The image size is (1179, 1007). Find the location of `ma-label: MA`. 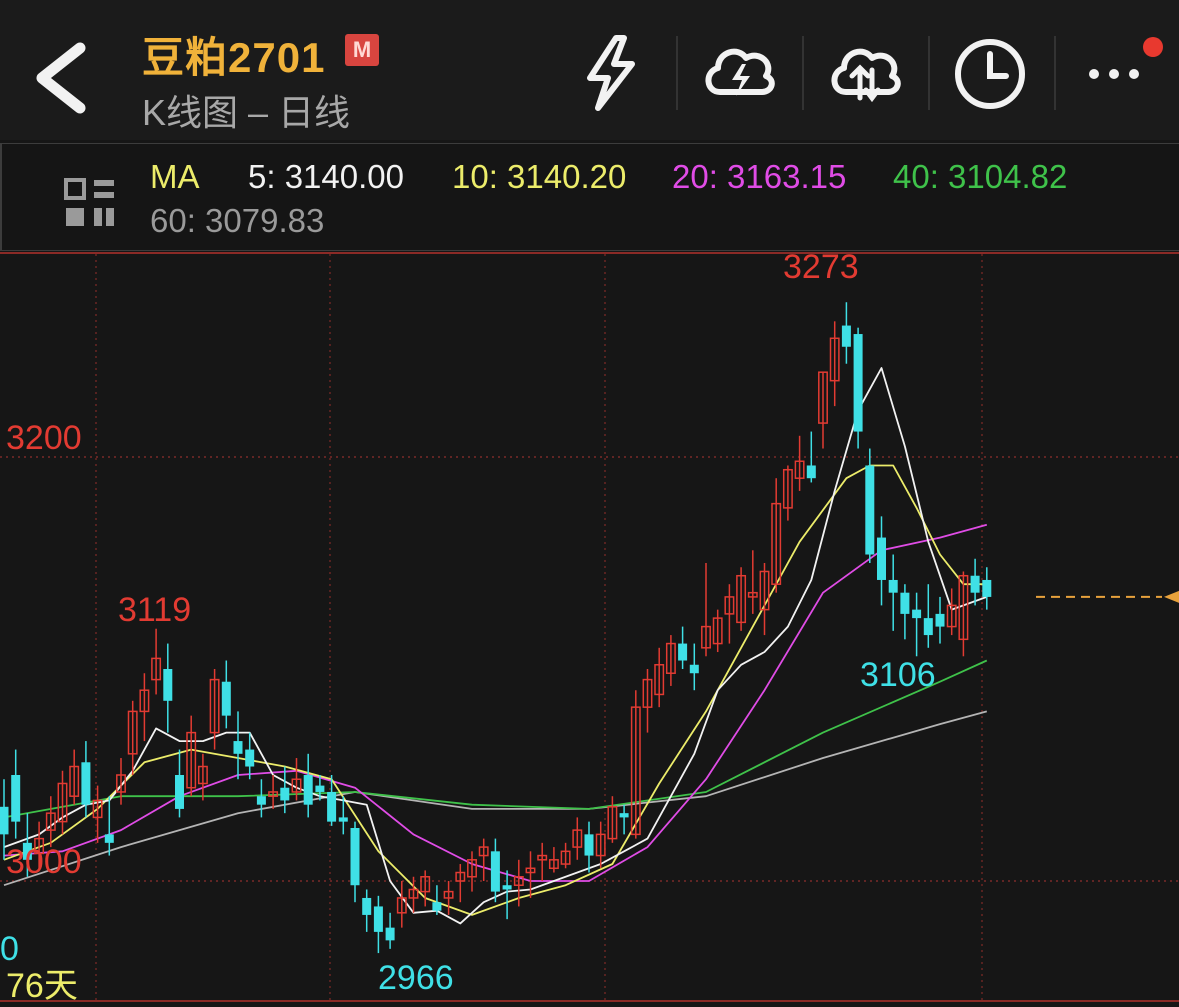

ma-label: MA is located at coordinates (175, 176).